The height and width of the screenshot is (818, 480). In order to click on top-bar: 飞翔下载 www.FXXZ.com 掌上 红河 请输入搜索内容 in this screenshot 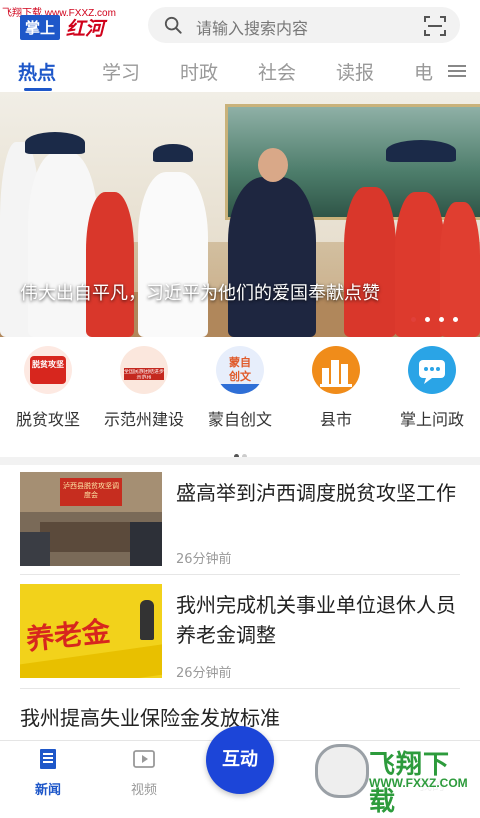, I will do `click(240, 26)`.